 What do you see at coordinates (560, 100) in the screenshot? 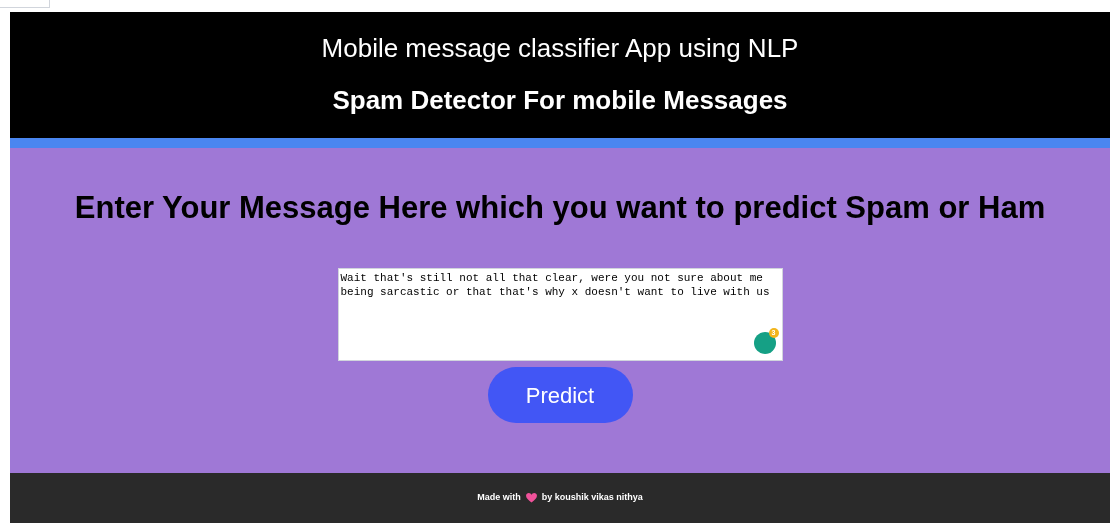
I see `app-subtitle: Spam Detector For mobile Messages` at bounding box center [560, 100].